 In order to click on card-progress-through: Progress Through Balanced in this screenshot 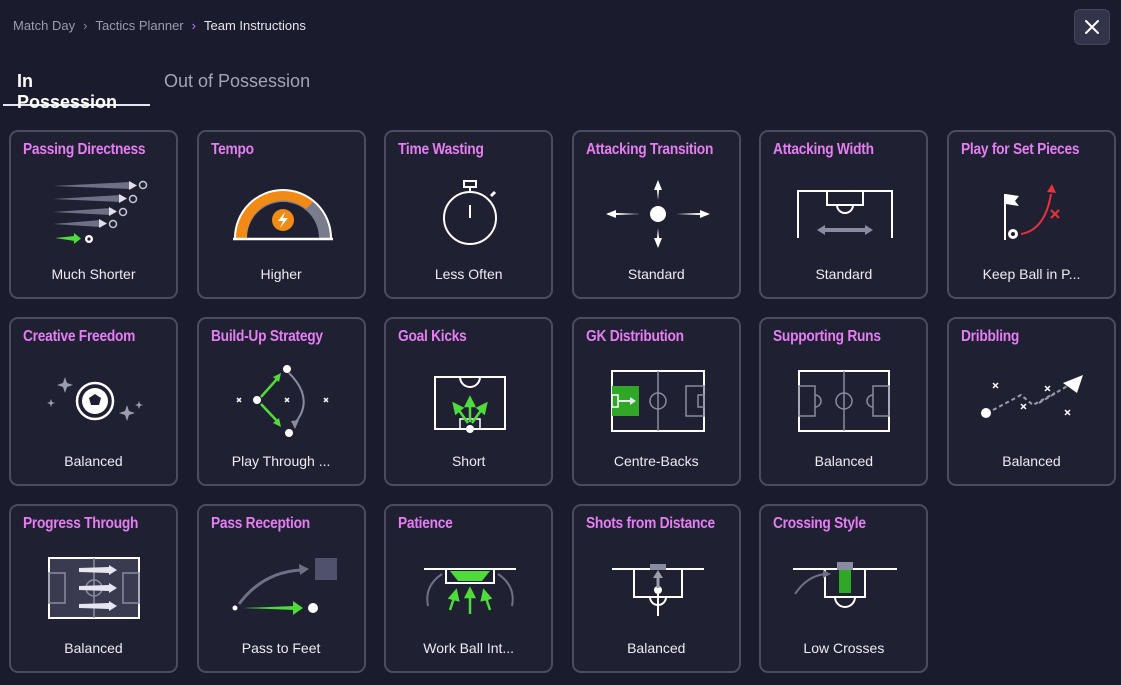, I will do `click(93, 588)`.